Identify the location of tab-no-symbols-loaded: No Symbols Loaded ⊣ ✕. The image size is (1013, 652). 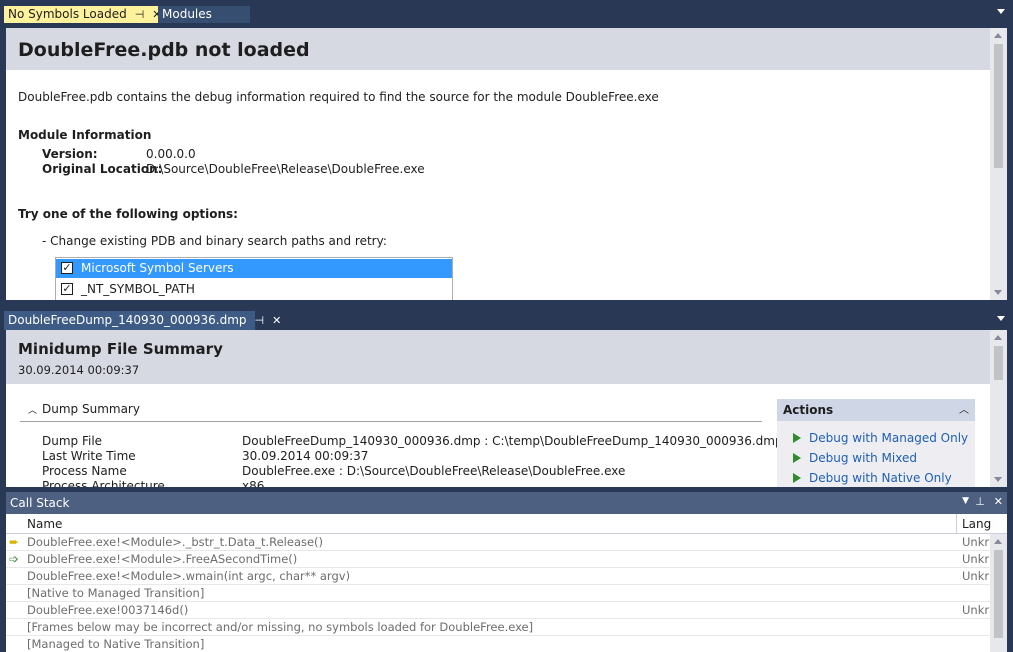
(83, 14).